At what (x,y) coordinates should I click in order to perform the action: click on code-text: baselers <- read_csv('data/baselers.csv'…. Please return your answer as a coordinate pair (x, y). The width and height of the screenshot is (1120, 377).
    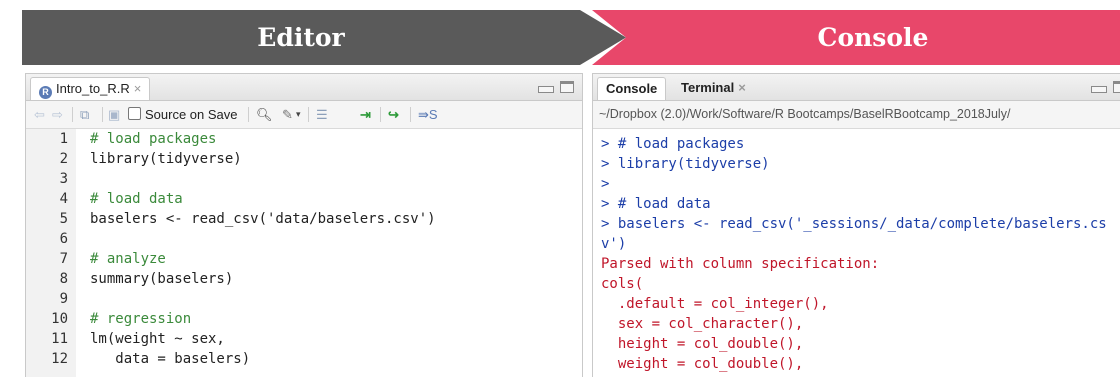
    Looking at the image, I should click on (263, 219).